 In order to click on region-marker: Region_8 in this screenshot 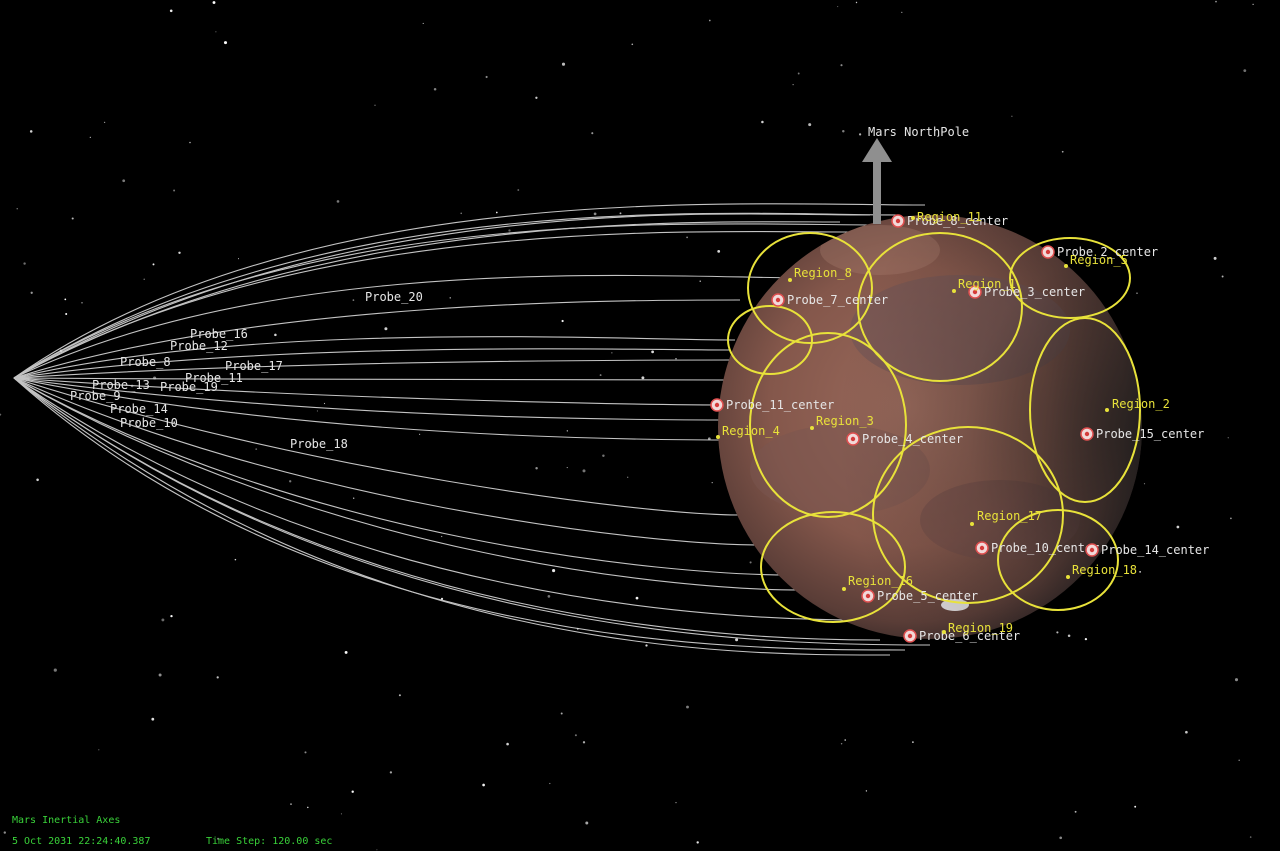, I will do `click(820, 274)`.